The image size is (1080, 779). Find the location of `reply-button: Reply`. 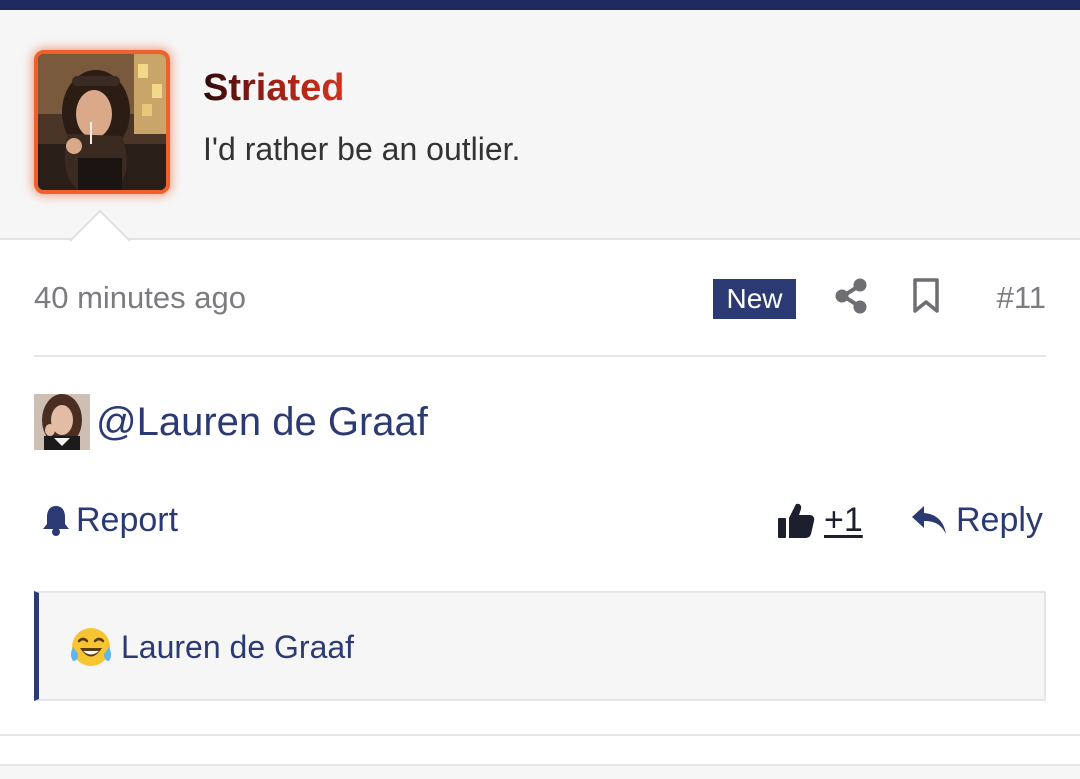

reply-button: Reply is located at coordinates (976, 520).